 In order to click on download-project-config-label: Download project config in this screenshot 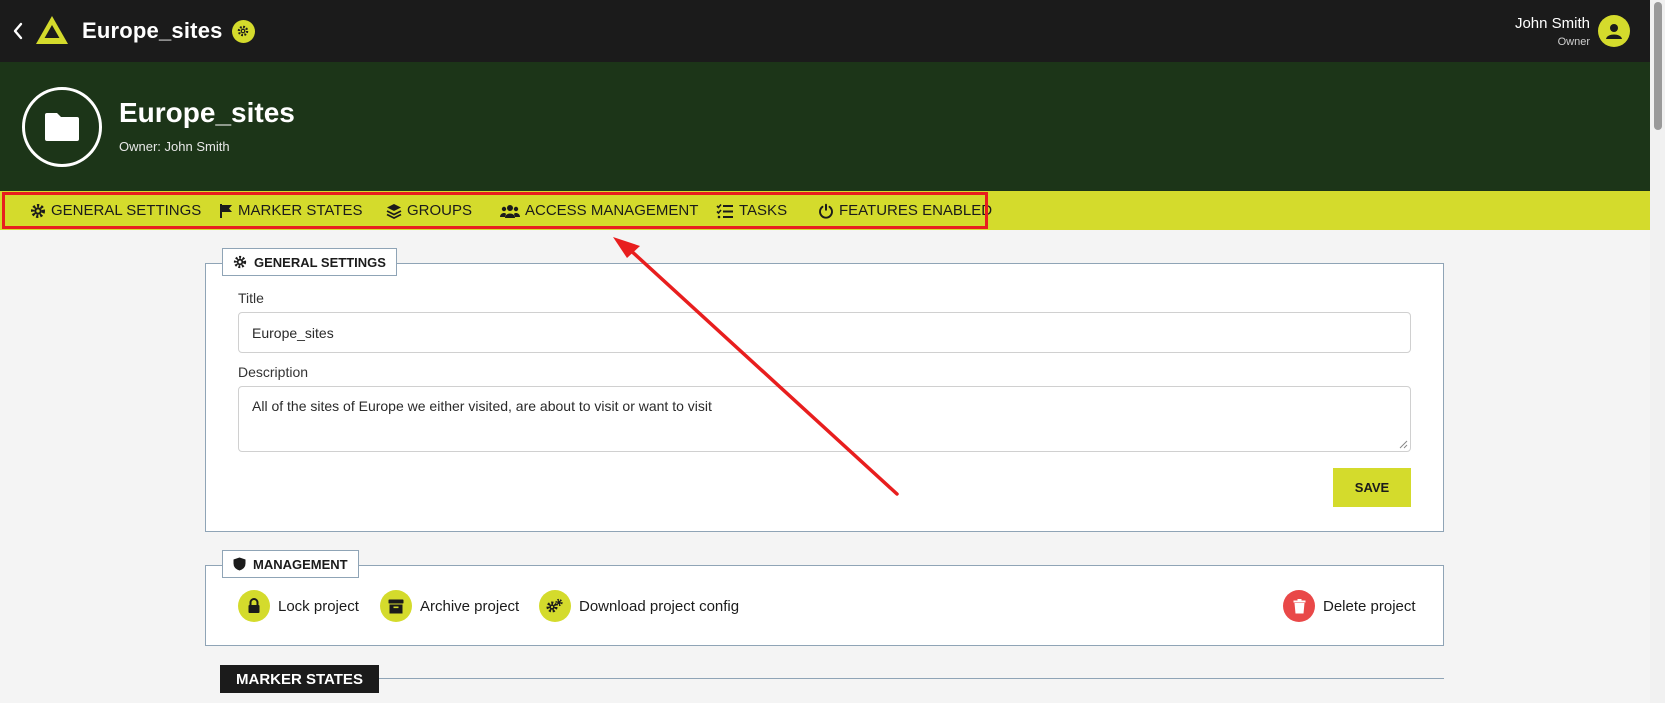, I will do `click(659, 606)`.